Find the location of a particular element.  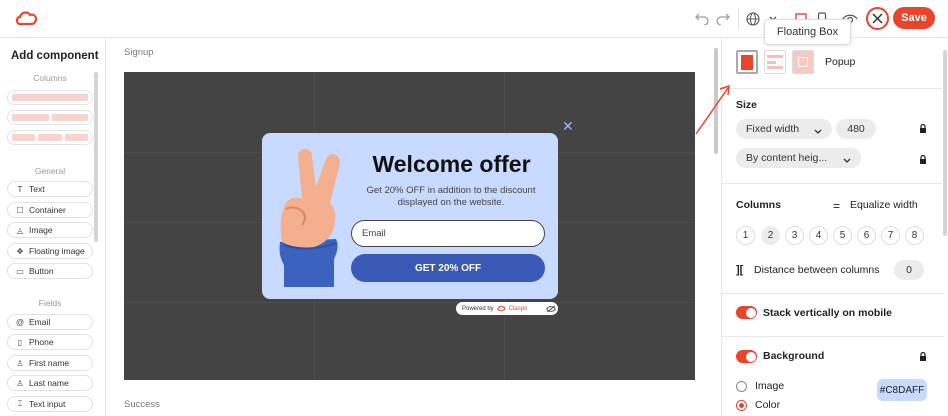

width-value-input: 480 is located at coordinates (856, 129).